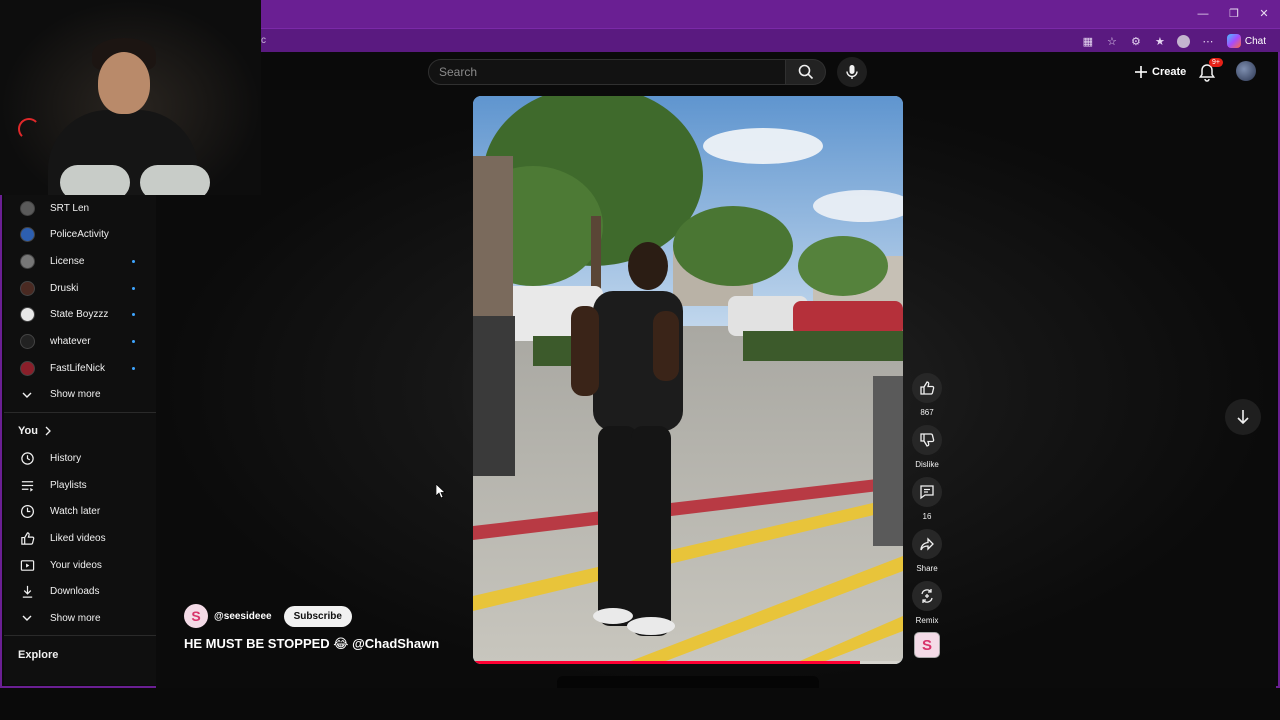 This screenshot has height=720, width=1280. I want to click on sidebar-subscription-fastlifenick: FastLifeNick, so click(80, 368).